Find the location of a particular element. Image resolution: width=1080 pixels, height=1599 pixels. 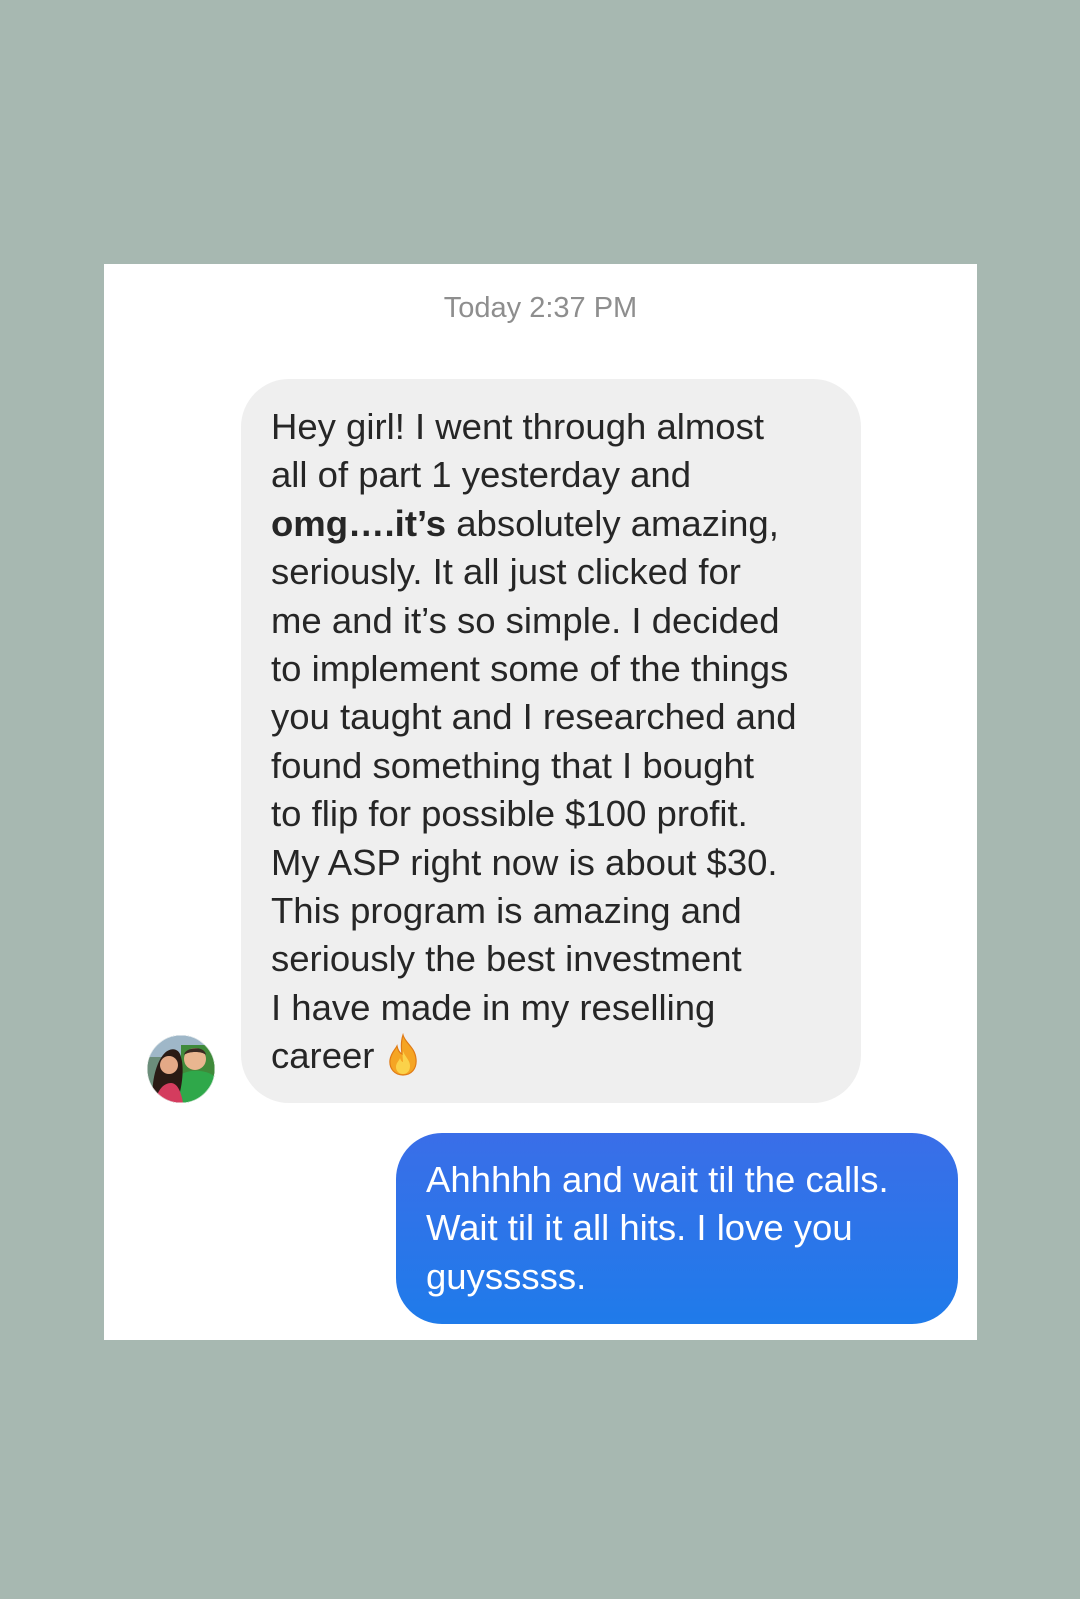

timestamp: Today 2:37 PM is located at coordinates (540, 308).